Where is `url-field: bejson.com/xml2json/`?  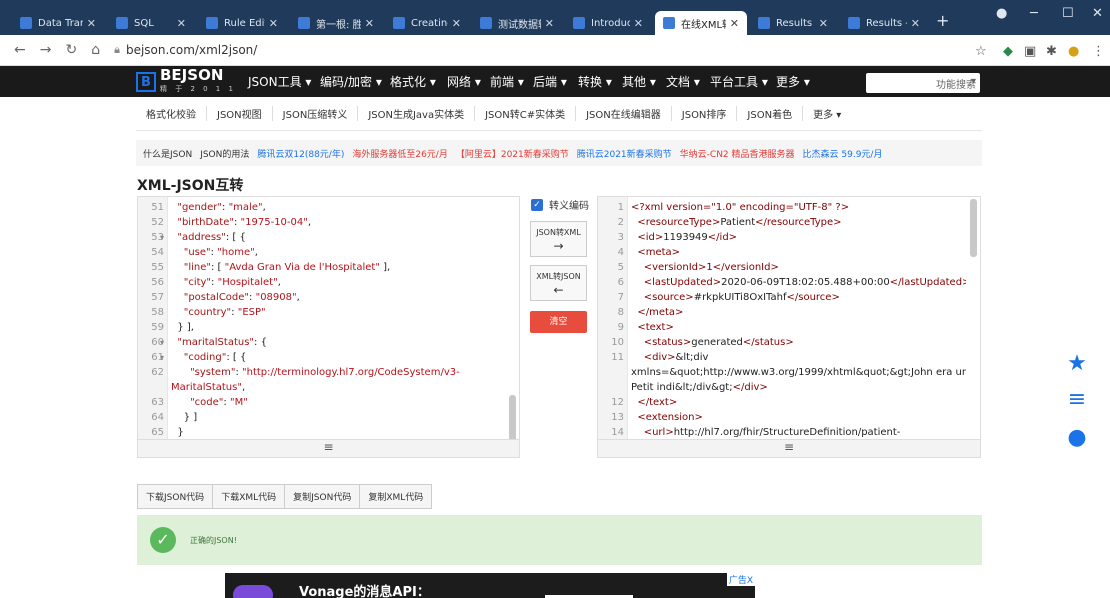 url-field: bejson.com/xml2json/ is located at coordinates (191, 50).